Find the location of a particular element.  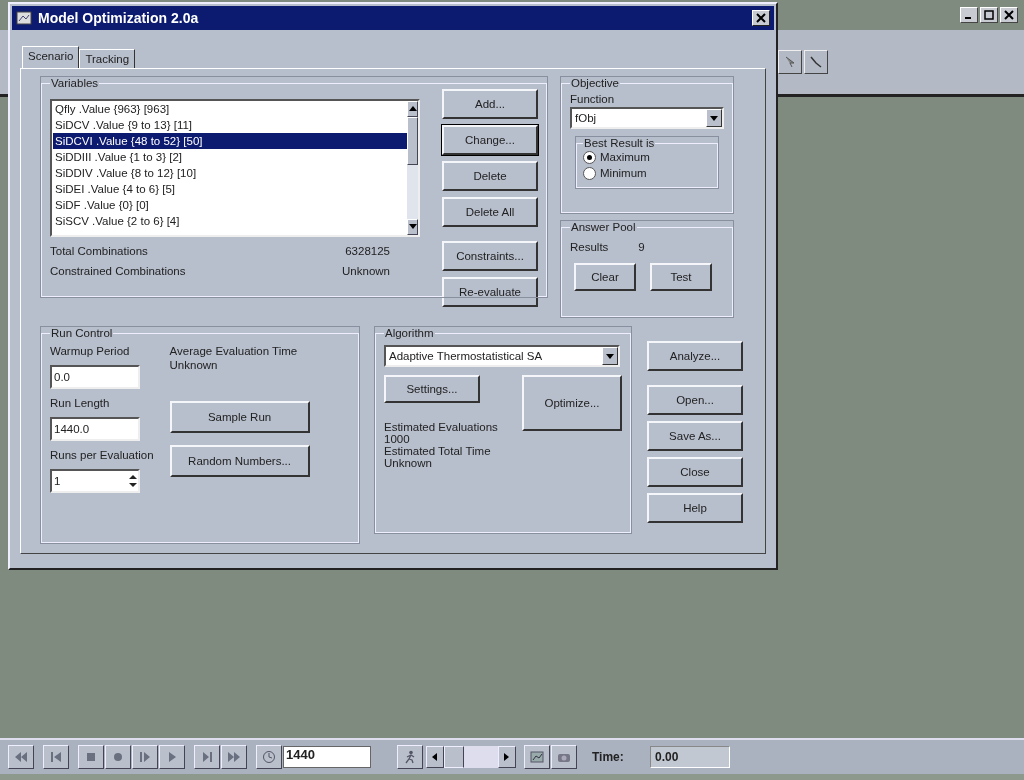

step-play-icon is located at coordinates (145, 757).